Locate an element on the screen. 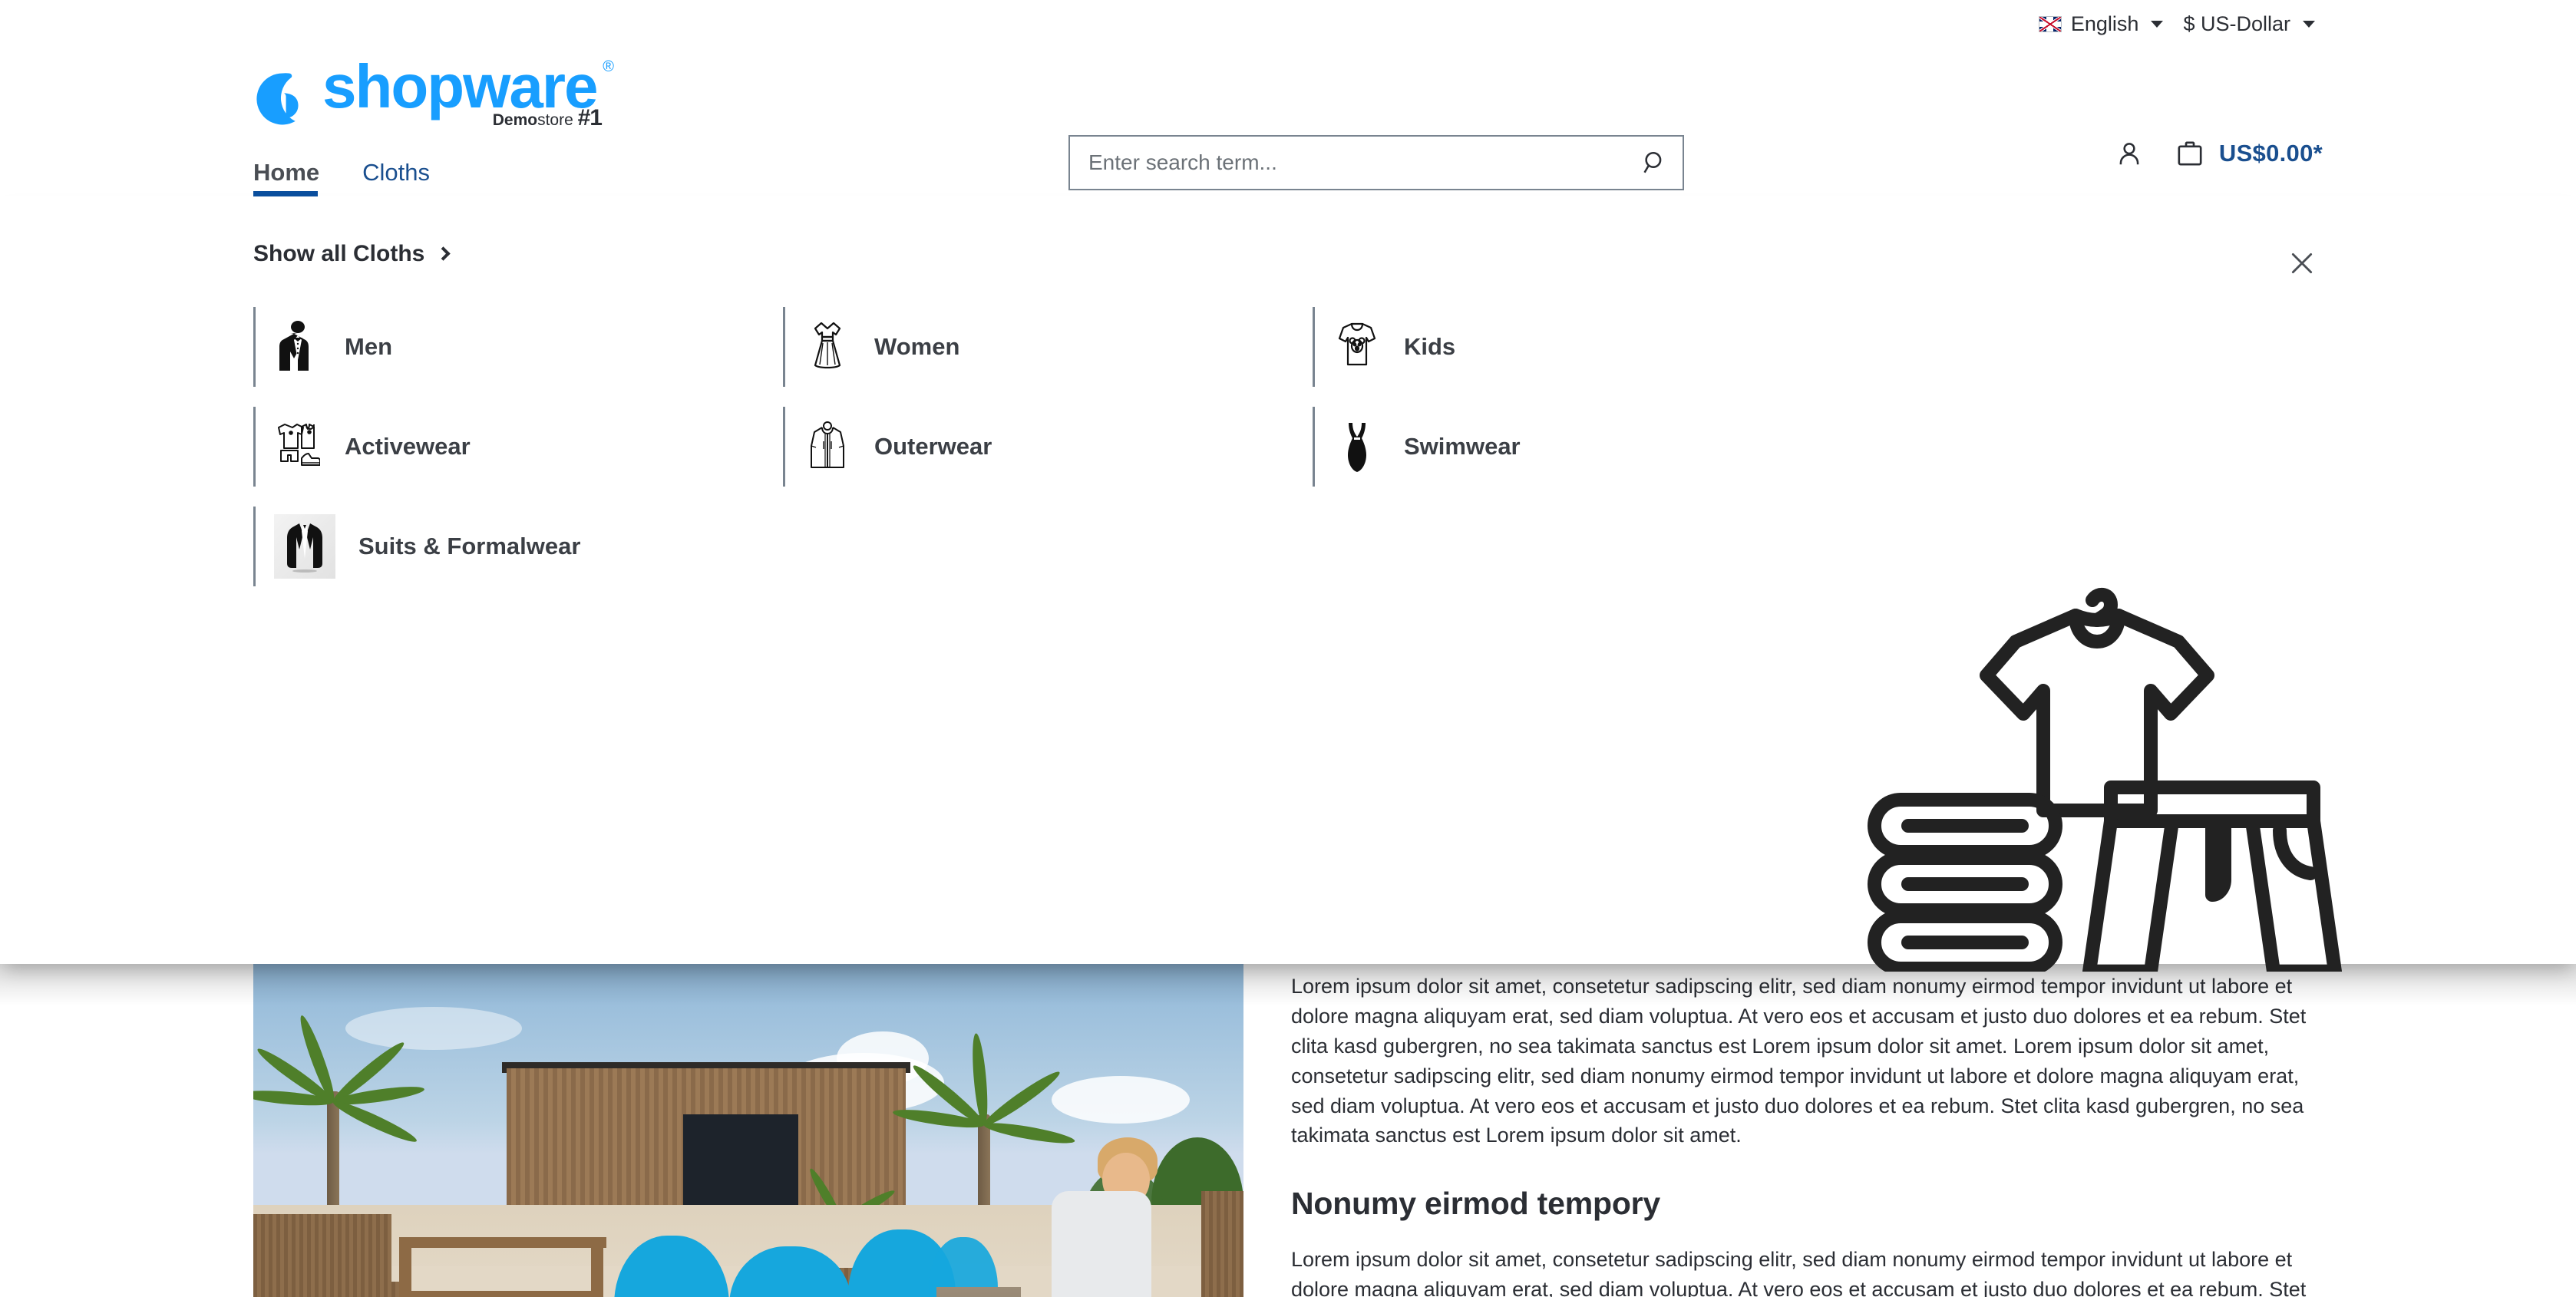 Image resolution: width=2576 pixels, height=1297 pixels. sportswear-icon is located at coordinates (298, 446).